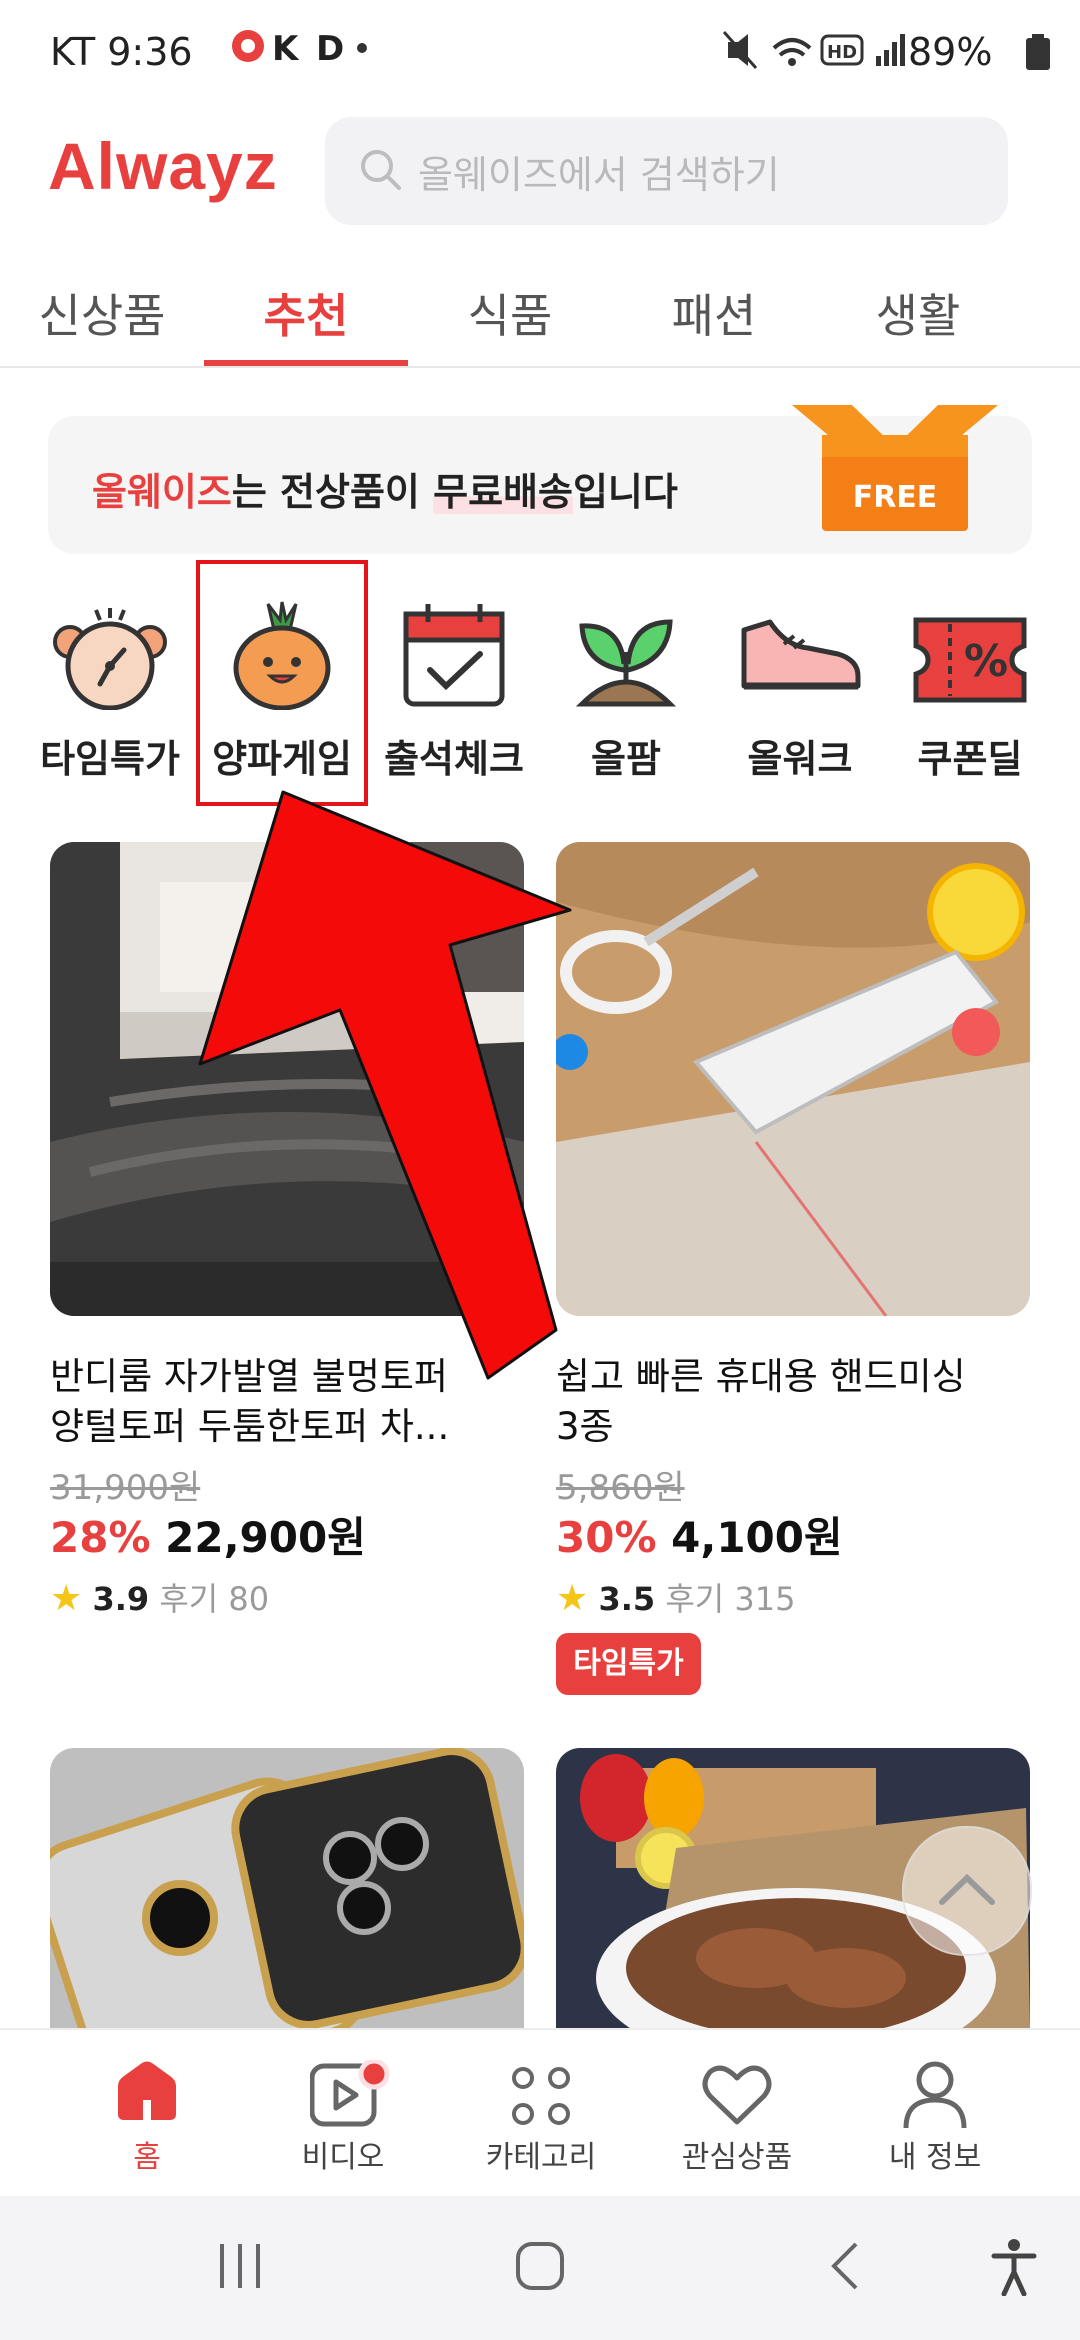 The width and height of the screenshot is (1080, 2340). What do you see at coordinates (332, 492) in the screenshot?
I see `banner-text-mid: 는 전상품이` at bounding box center [332, 492].